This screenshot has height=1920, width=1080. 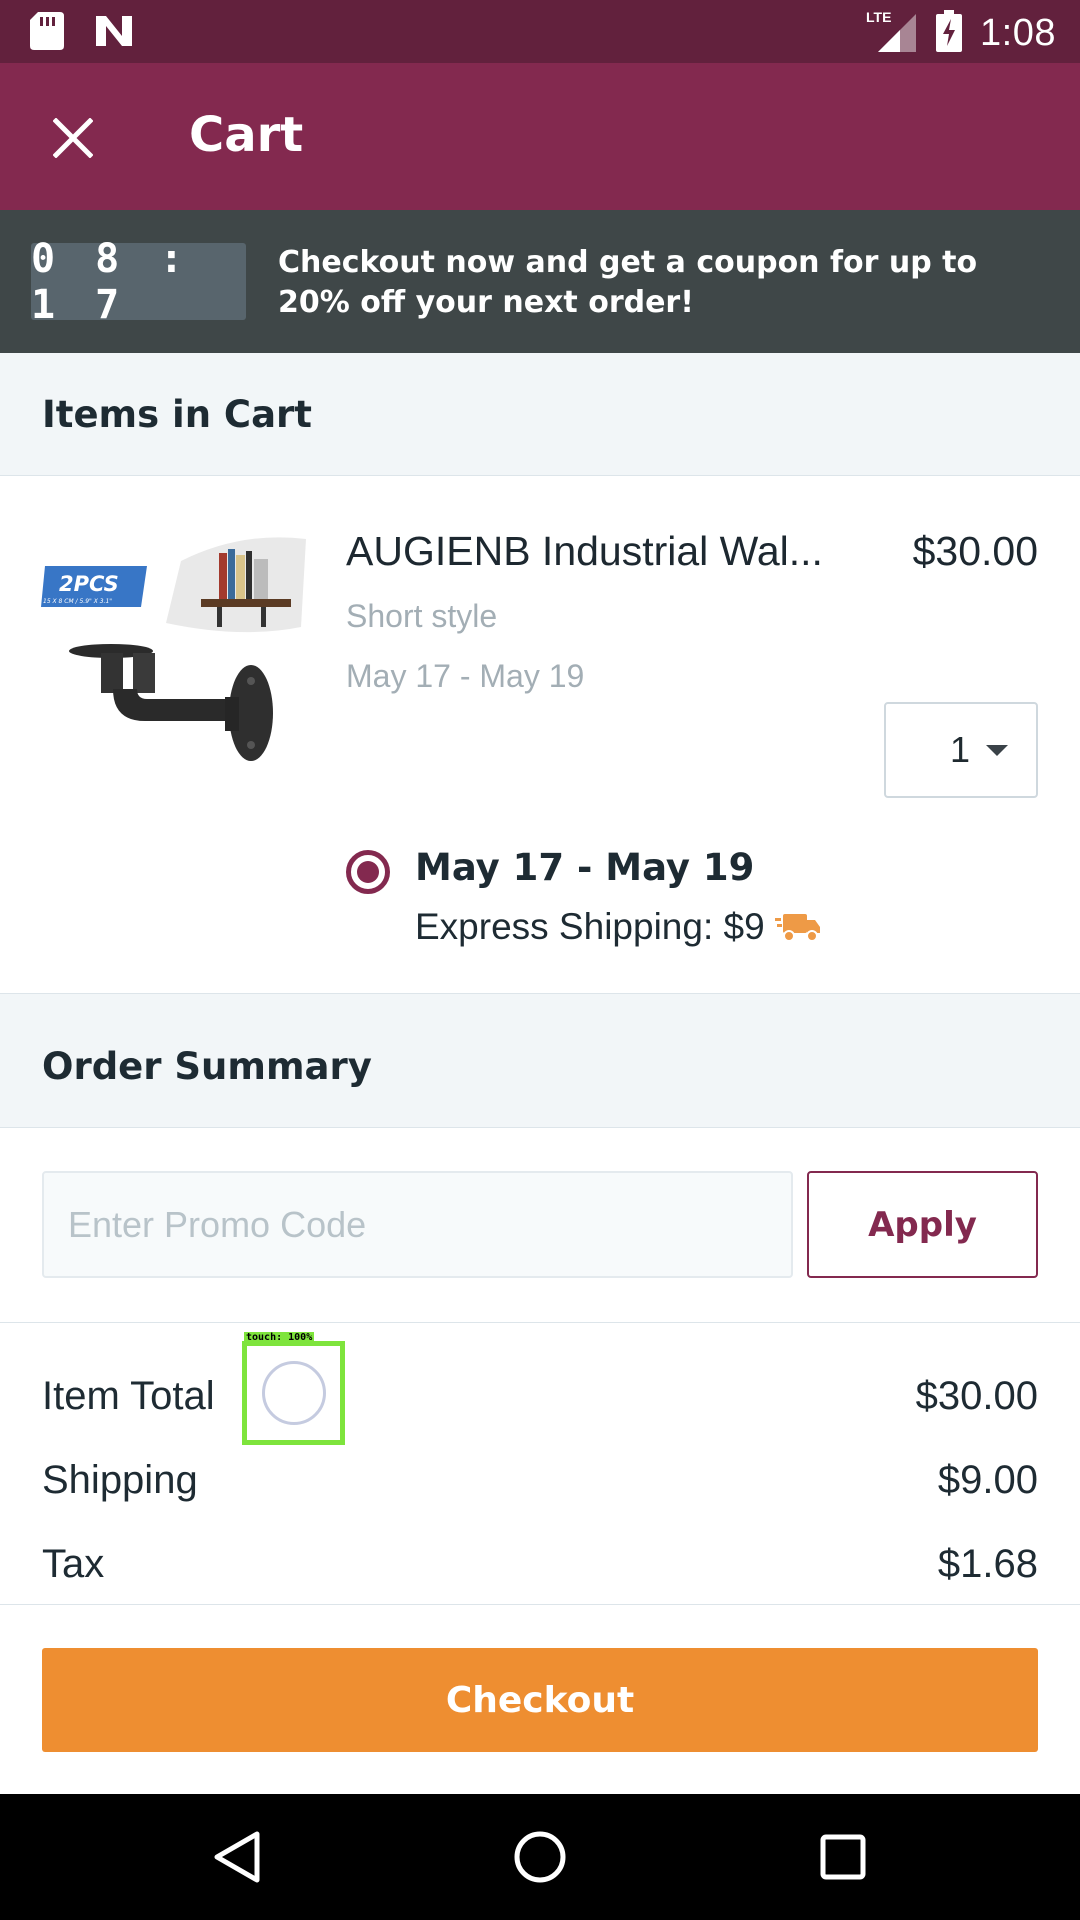 What do you see at coordinates (540, 31) in the screenshot?
I see `status-bar: LTE 1:08` at bounding box center [540, 31].